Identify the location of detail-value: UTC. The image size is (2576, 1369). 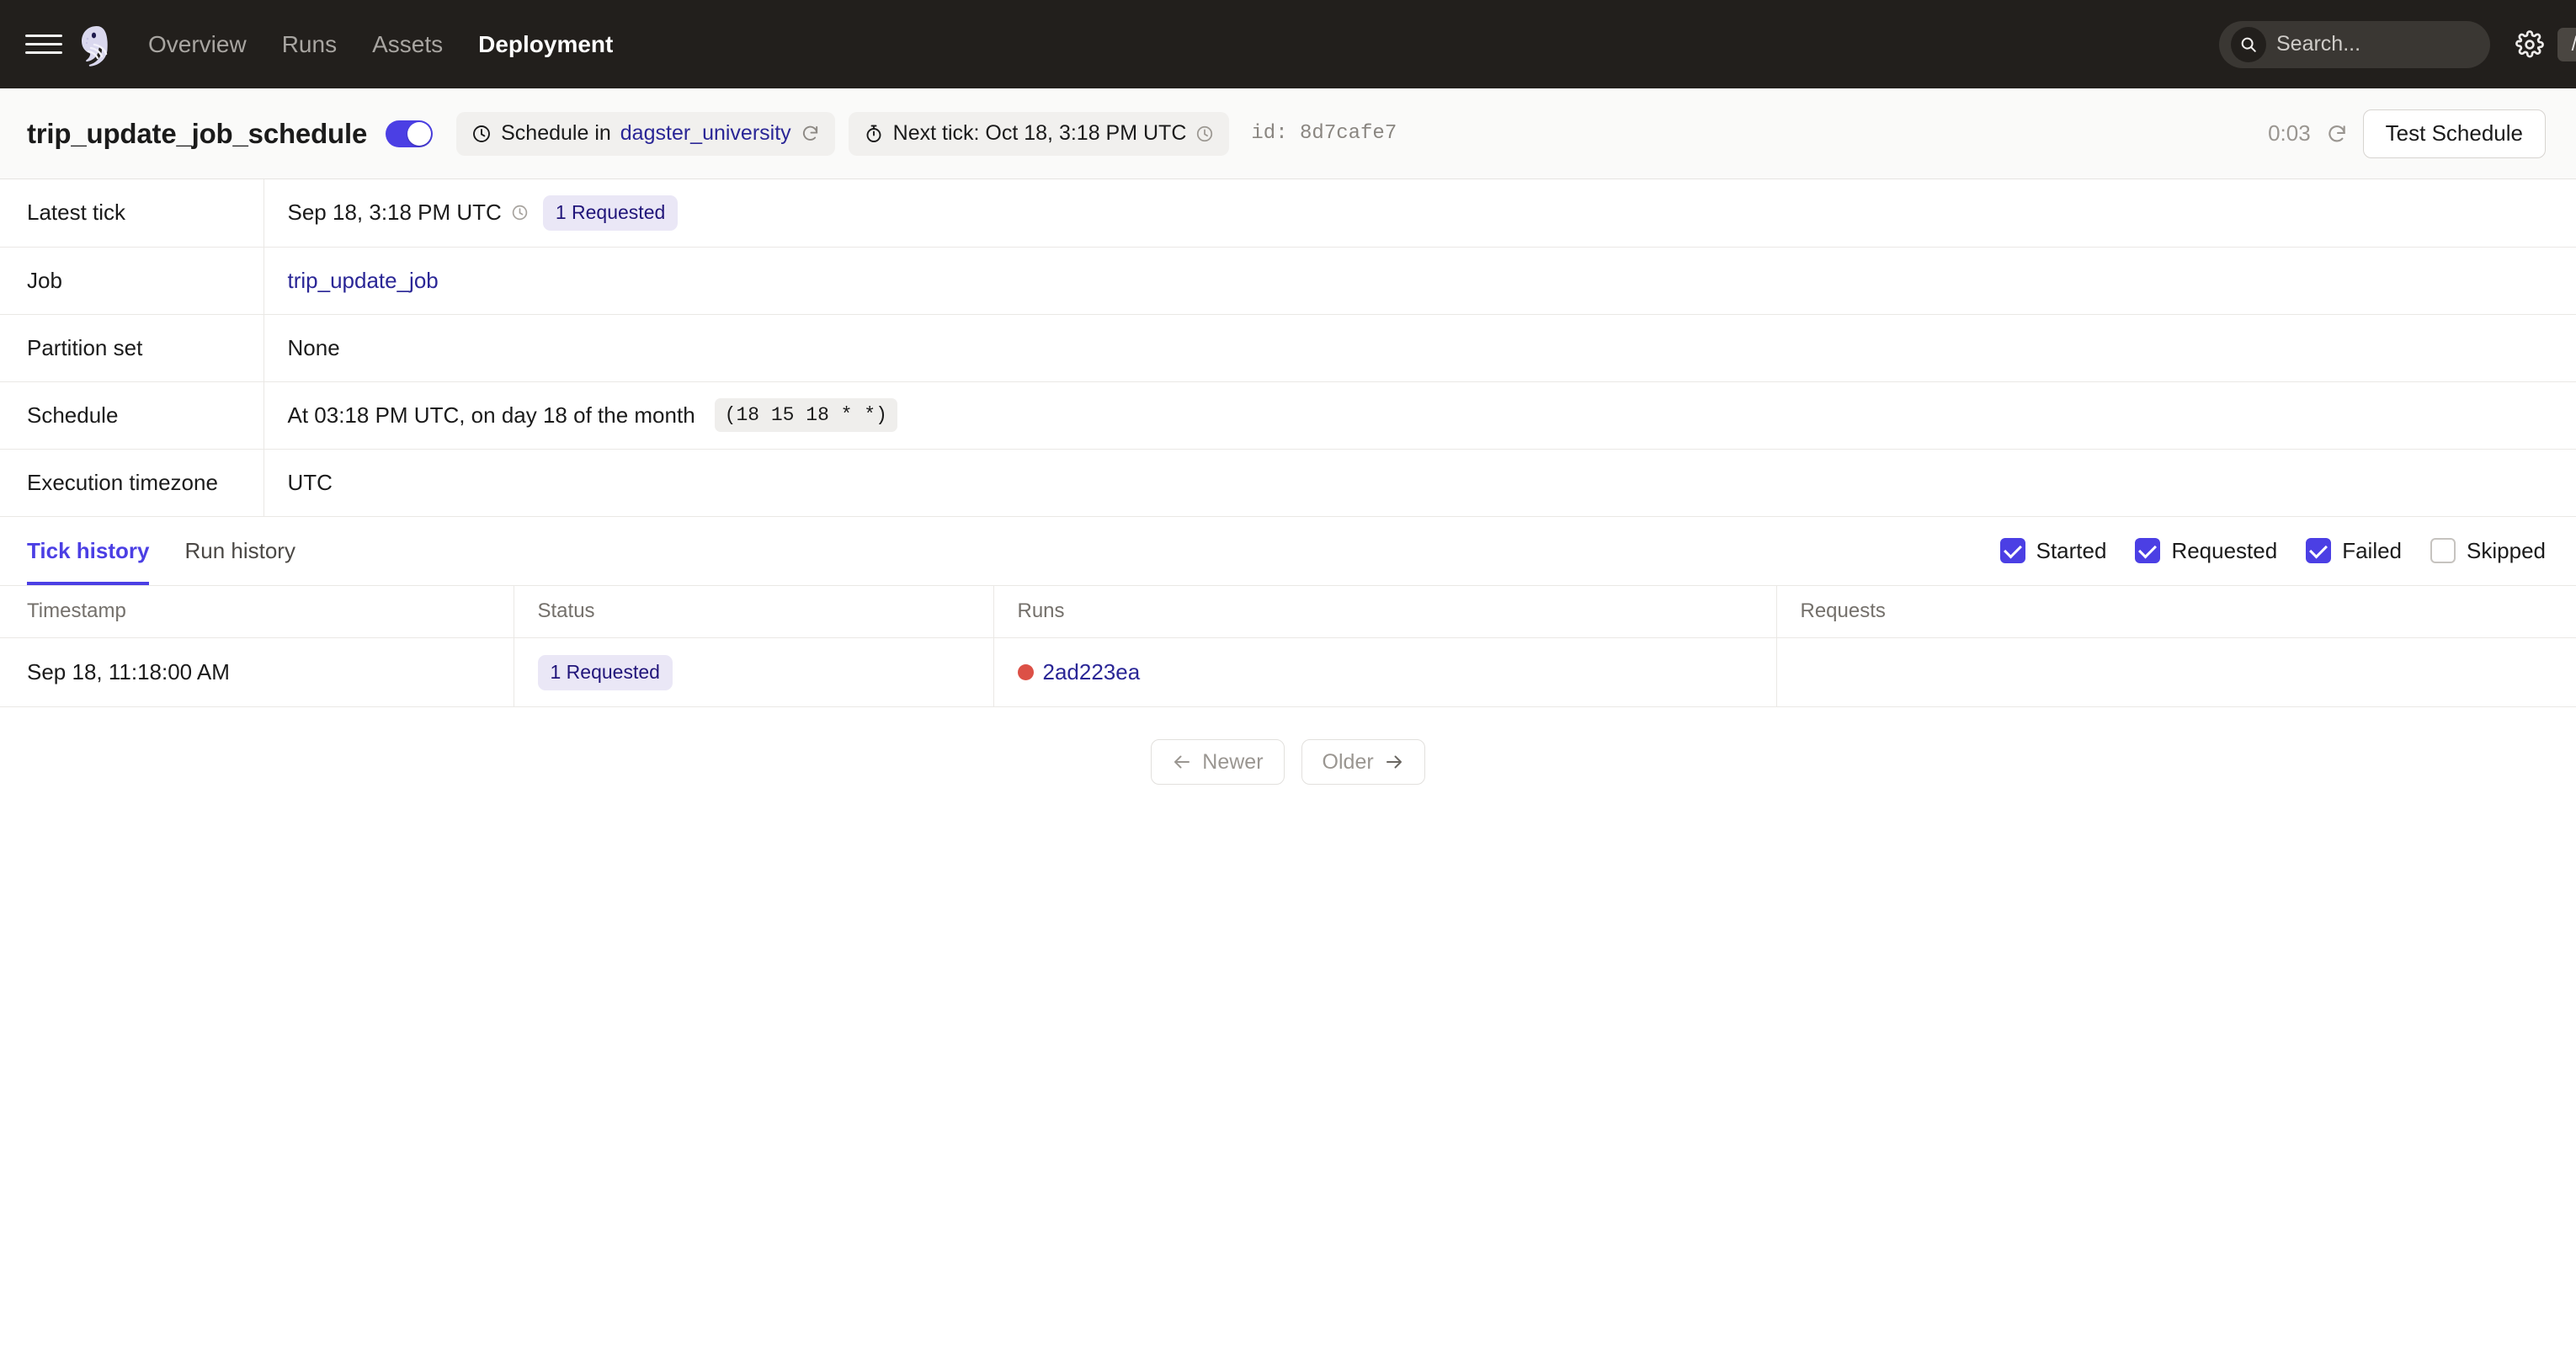
(310, 482).